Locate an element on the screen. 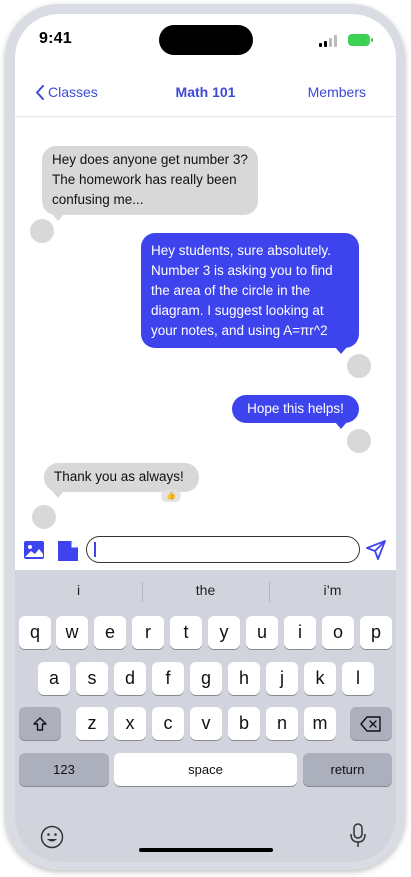 The width and height of the screenshot is (411, 877). key: w is located at coordinates (72, 632).